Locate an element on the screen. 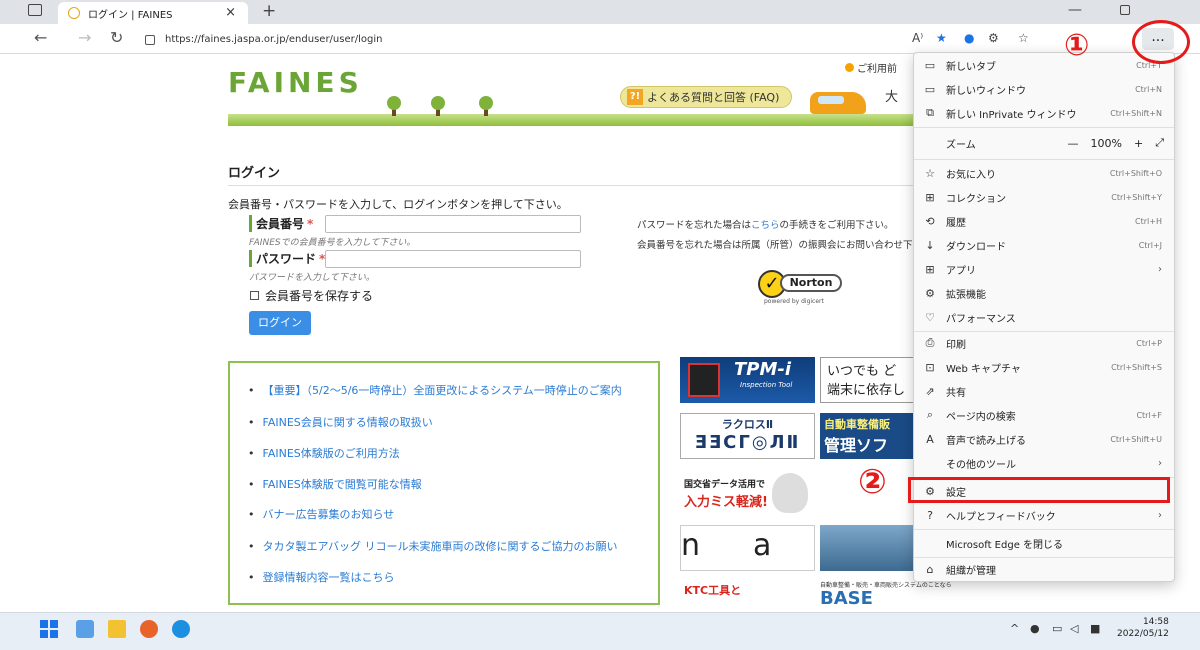  member-number-input is located at coordinates (453, 224).